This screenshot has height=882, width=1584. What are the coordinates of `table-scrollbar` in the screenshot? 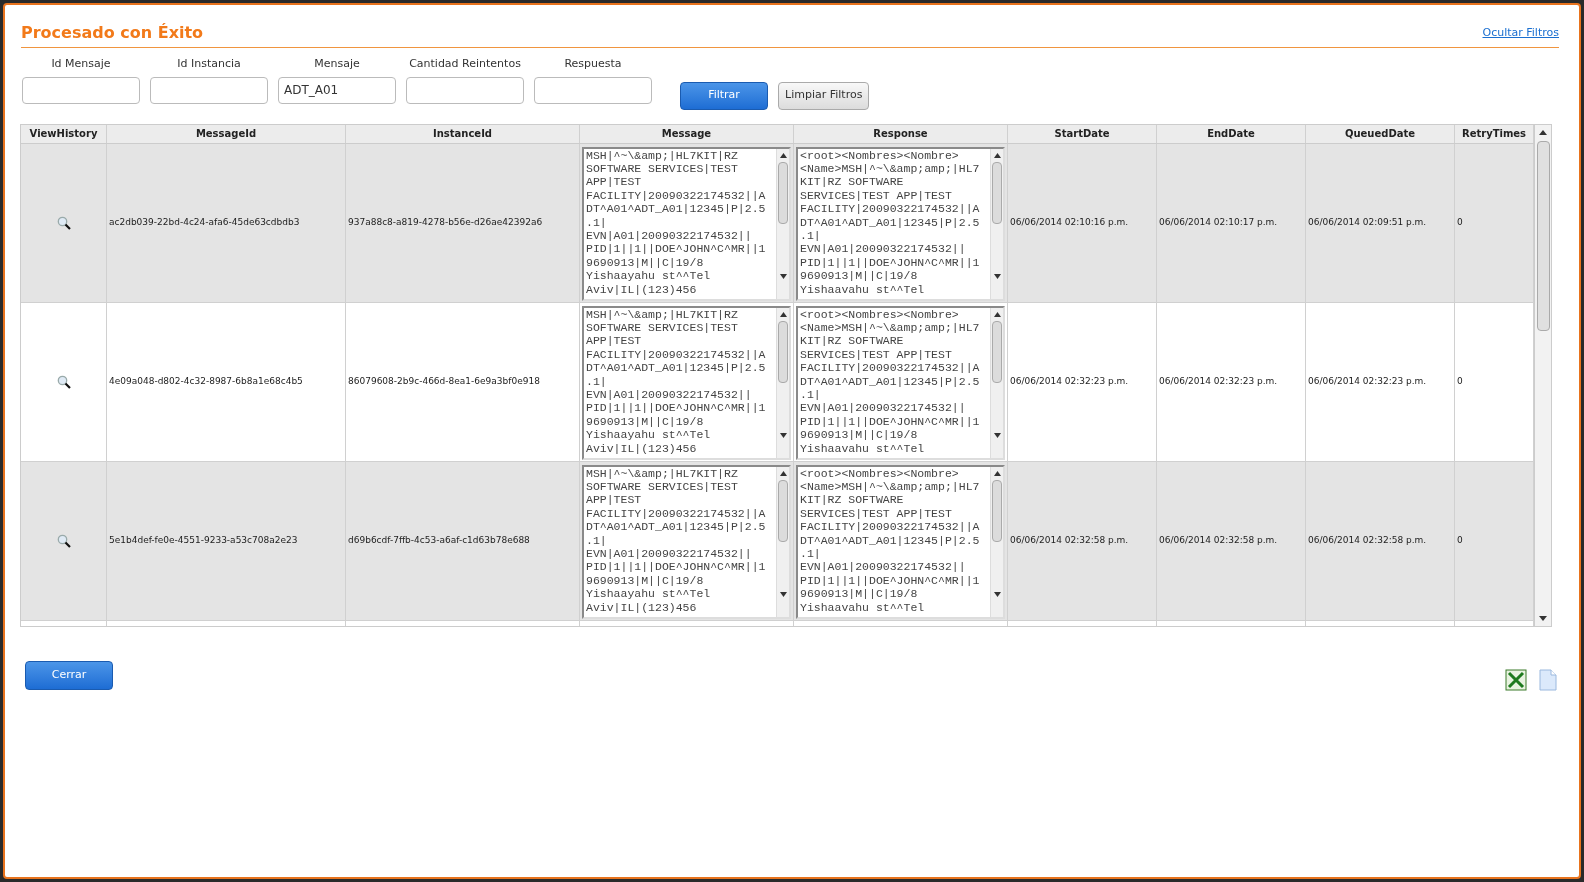 It's located at (1542, 375).